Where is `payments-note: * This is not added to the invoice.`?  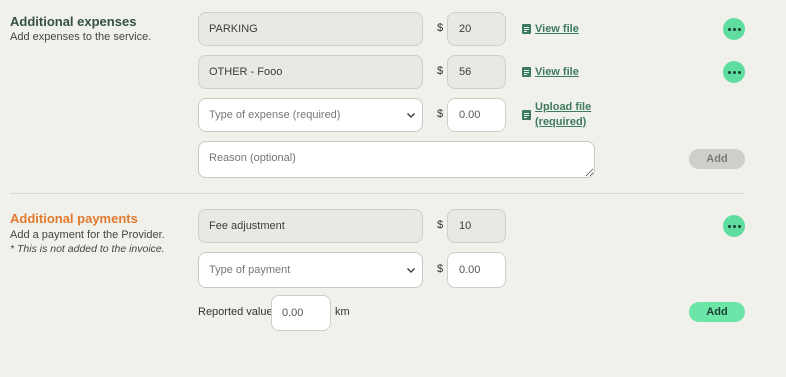 payments-note: * This is not added to the invoice. is located at coordinates (87, 249).